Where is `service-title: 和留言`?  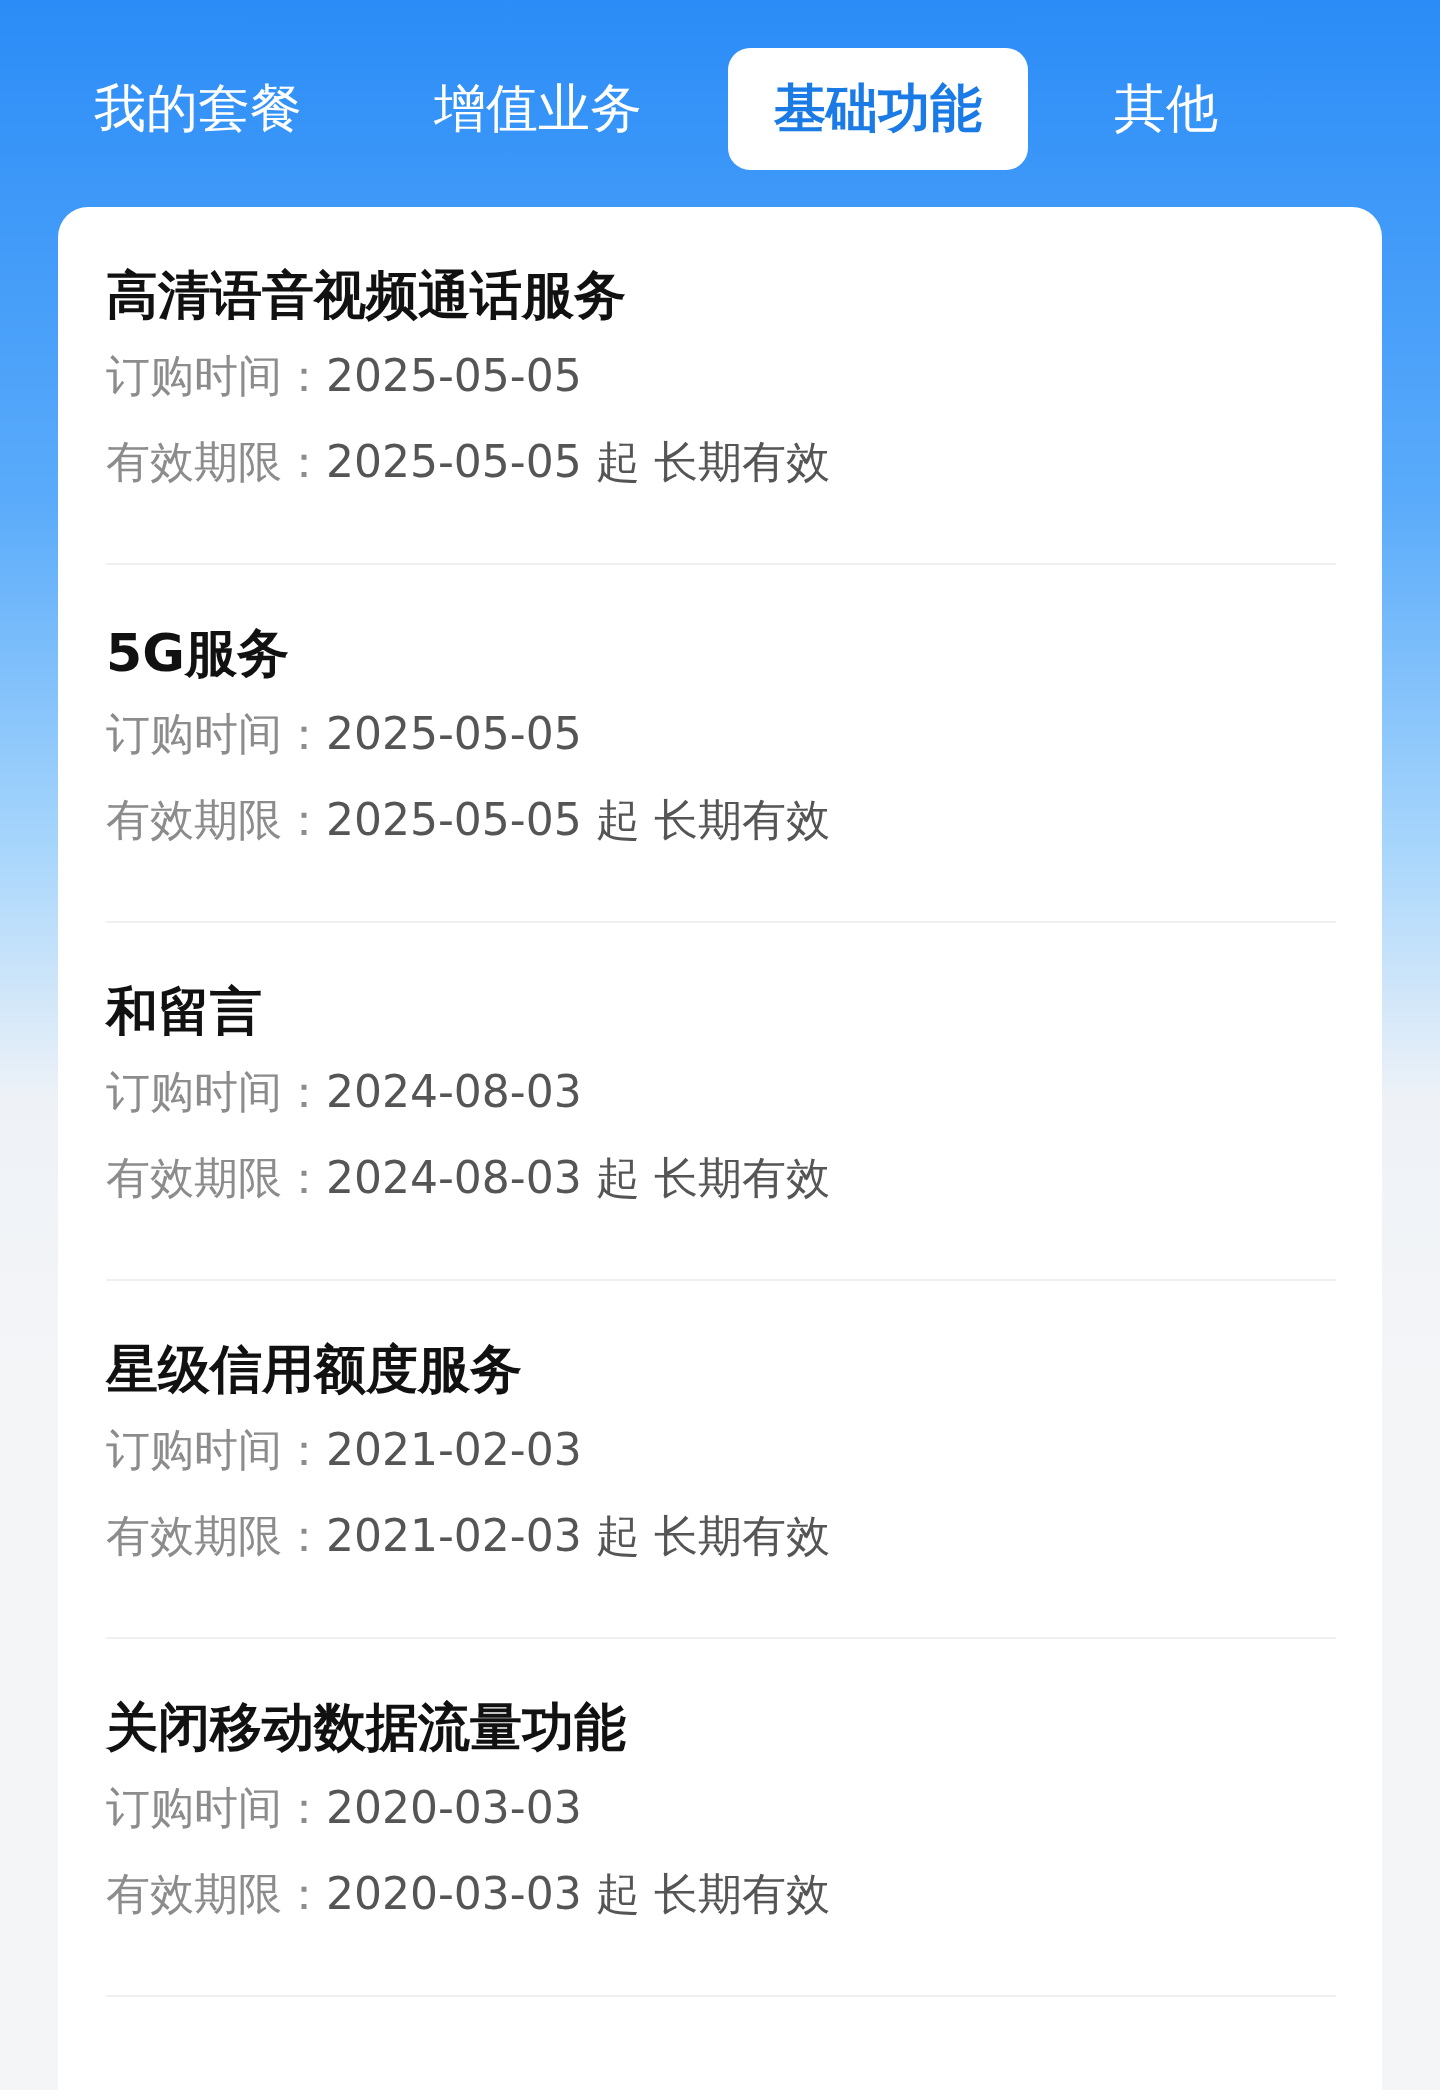
service-title: 和留言 is located at coordinates (184, 1011).